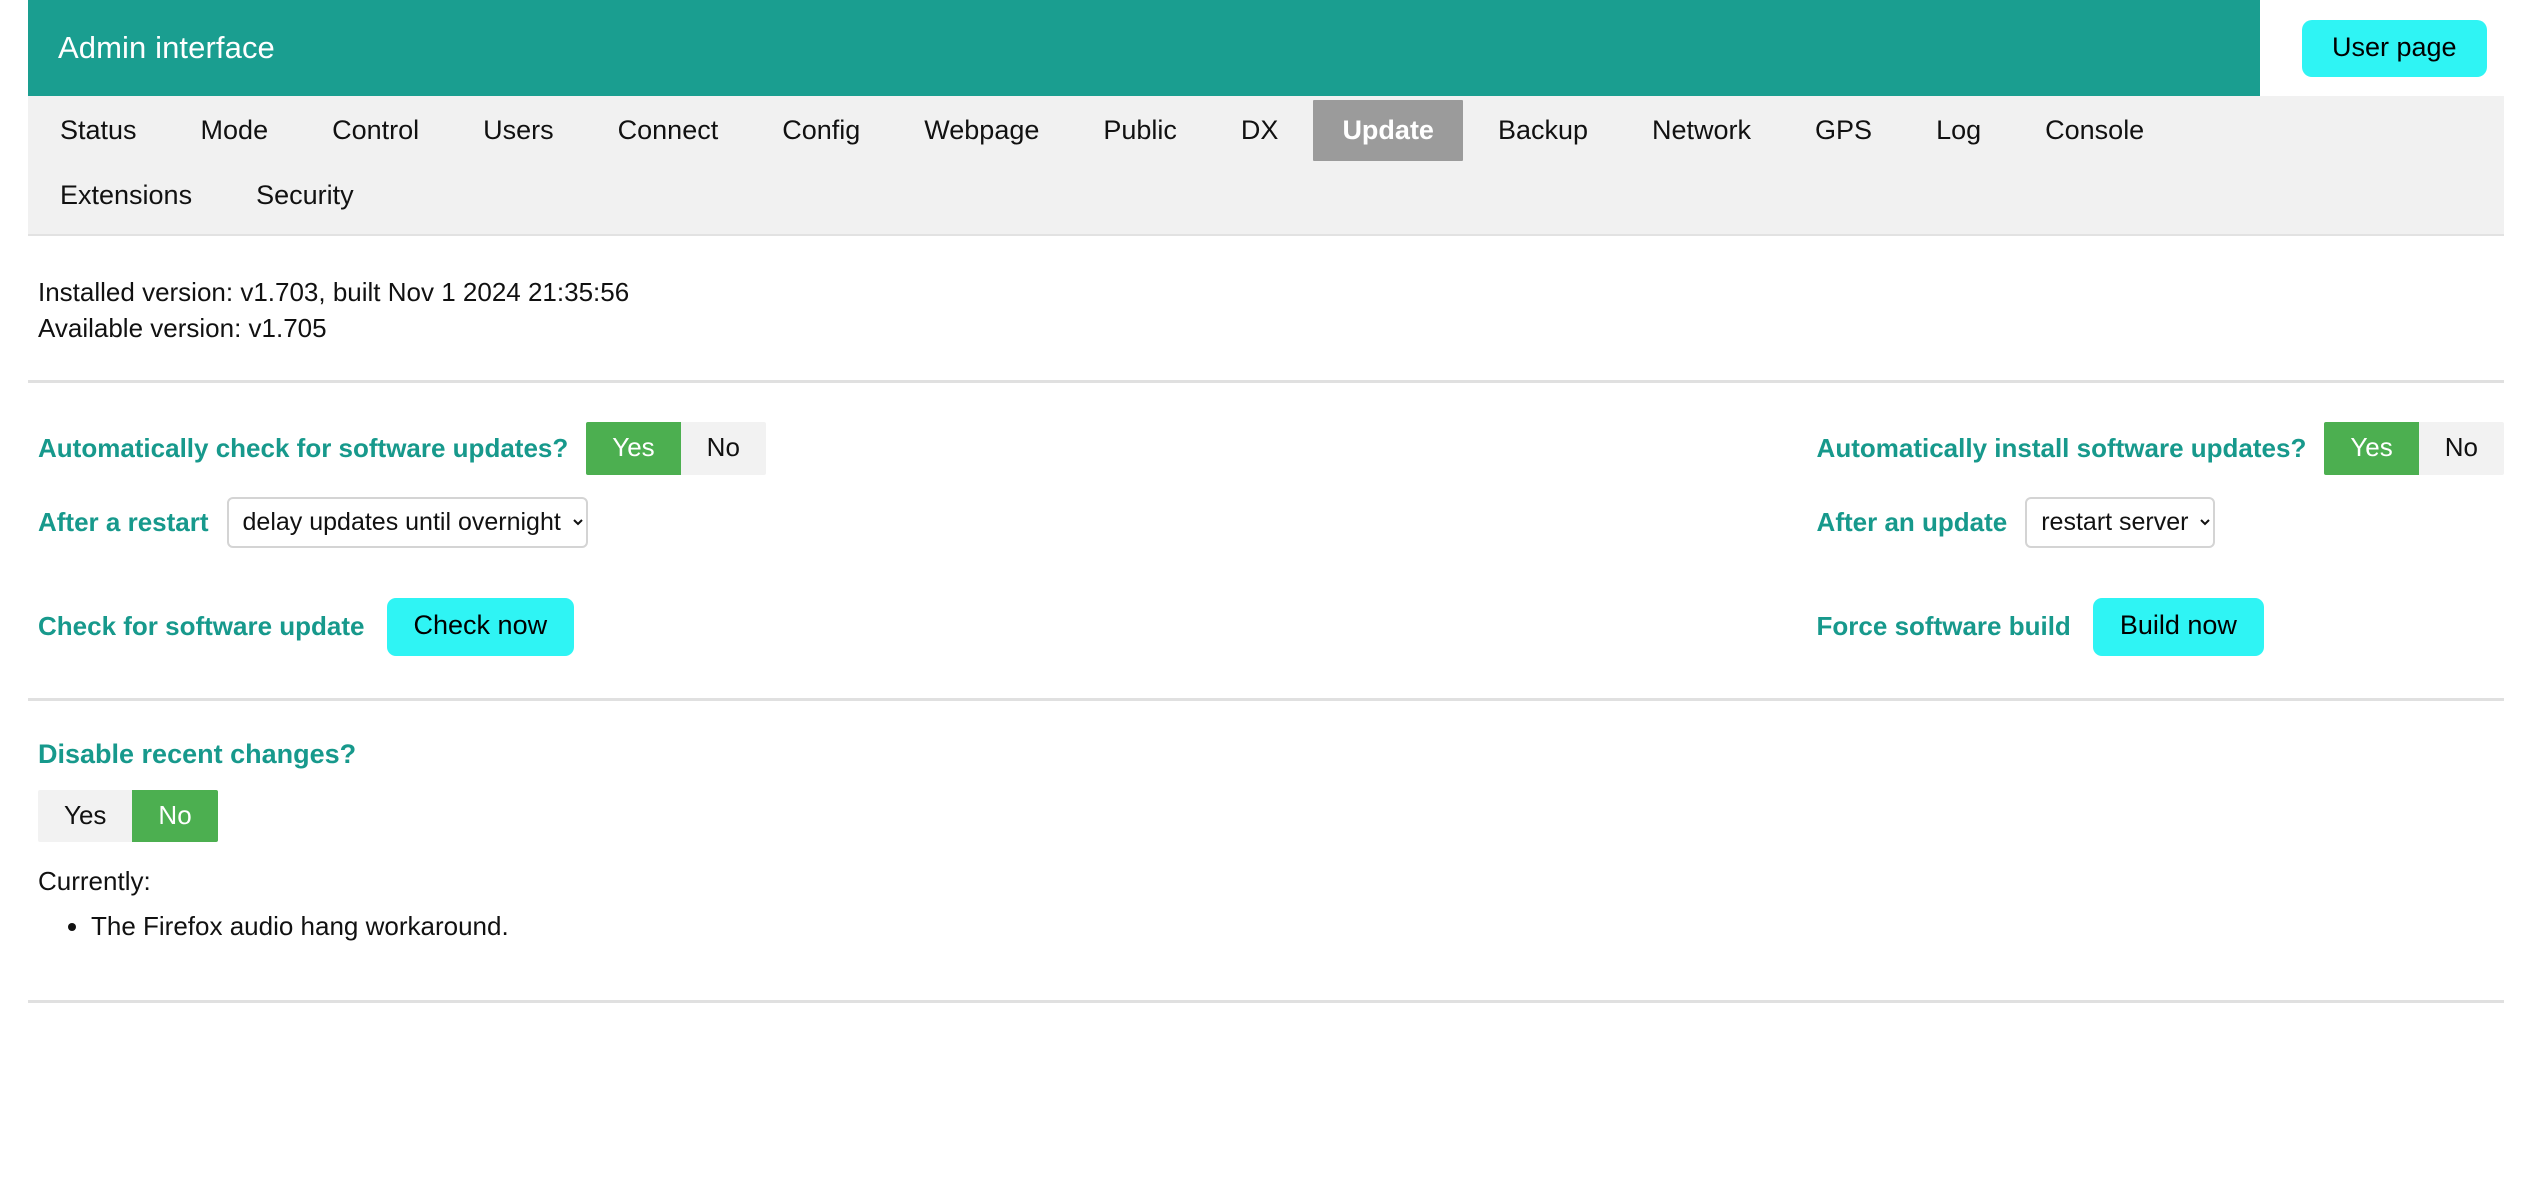  Describe the element at coordinates (94, 881) in the screenshot. I see `currently-label: Currently:` at that location.